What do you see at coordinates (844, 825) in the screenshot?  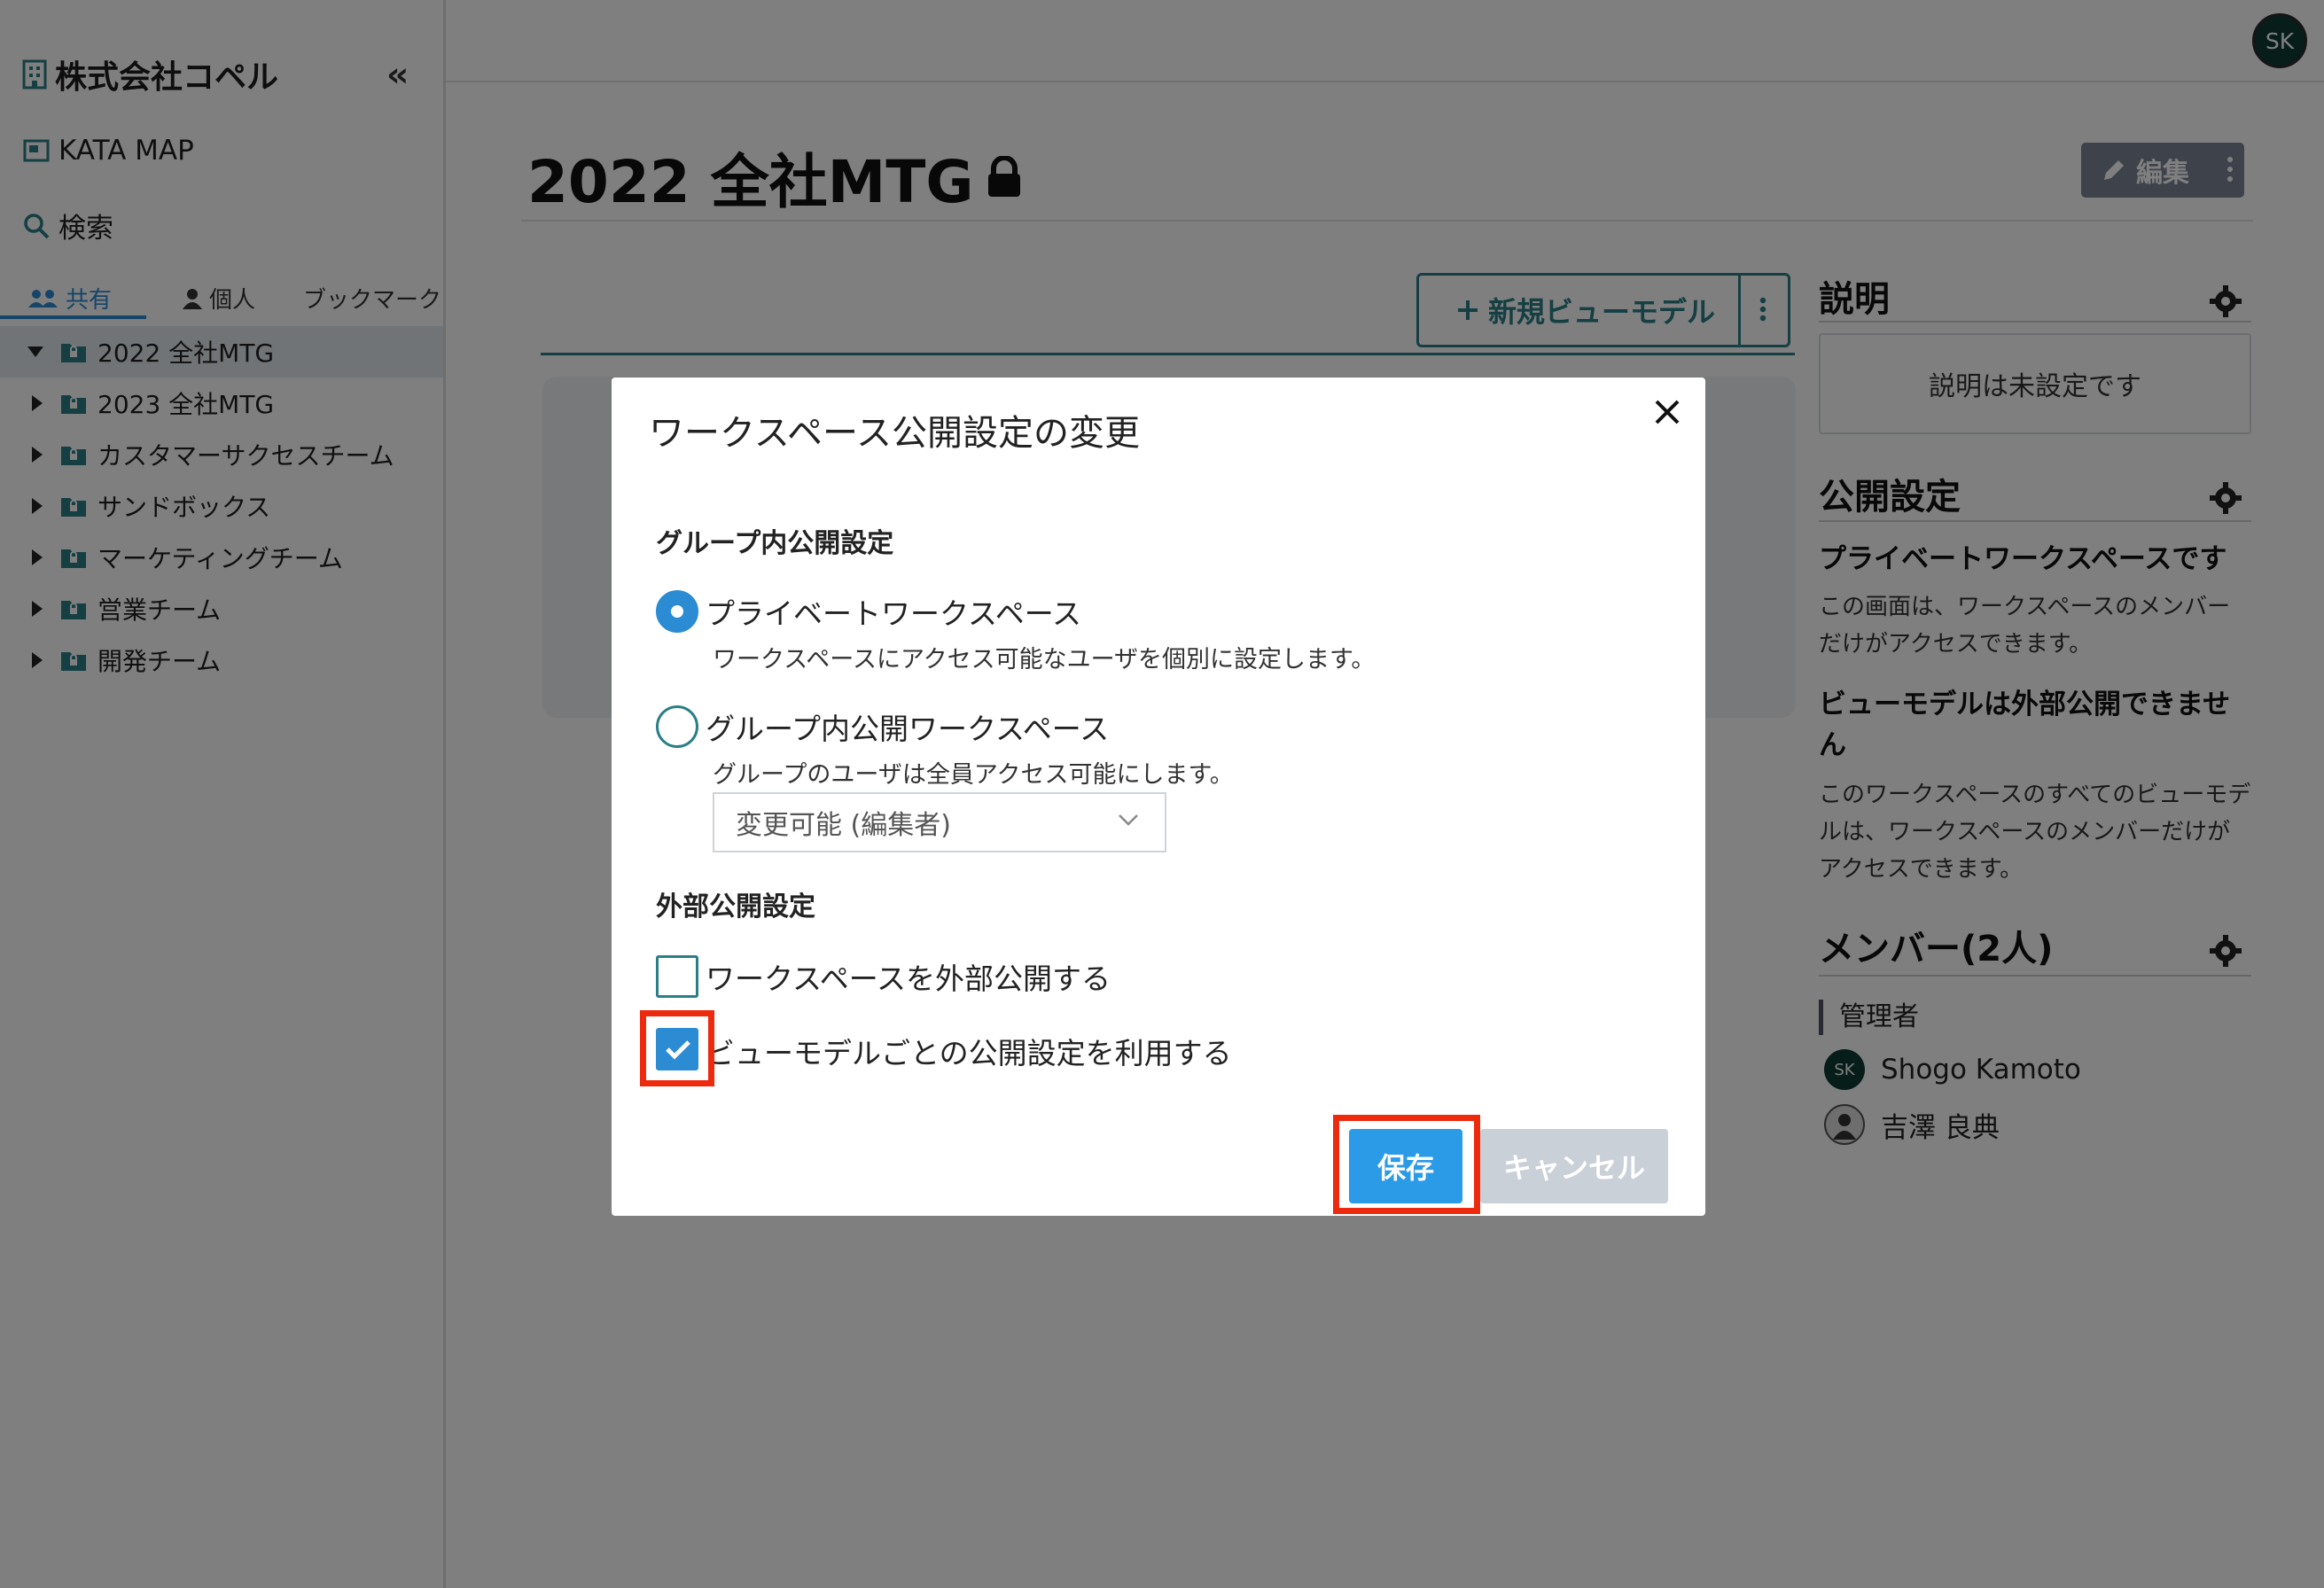 I see `select-value: 変更可能 (編集者)` at bounding box center [844, 825].